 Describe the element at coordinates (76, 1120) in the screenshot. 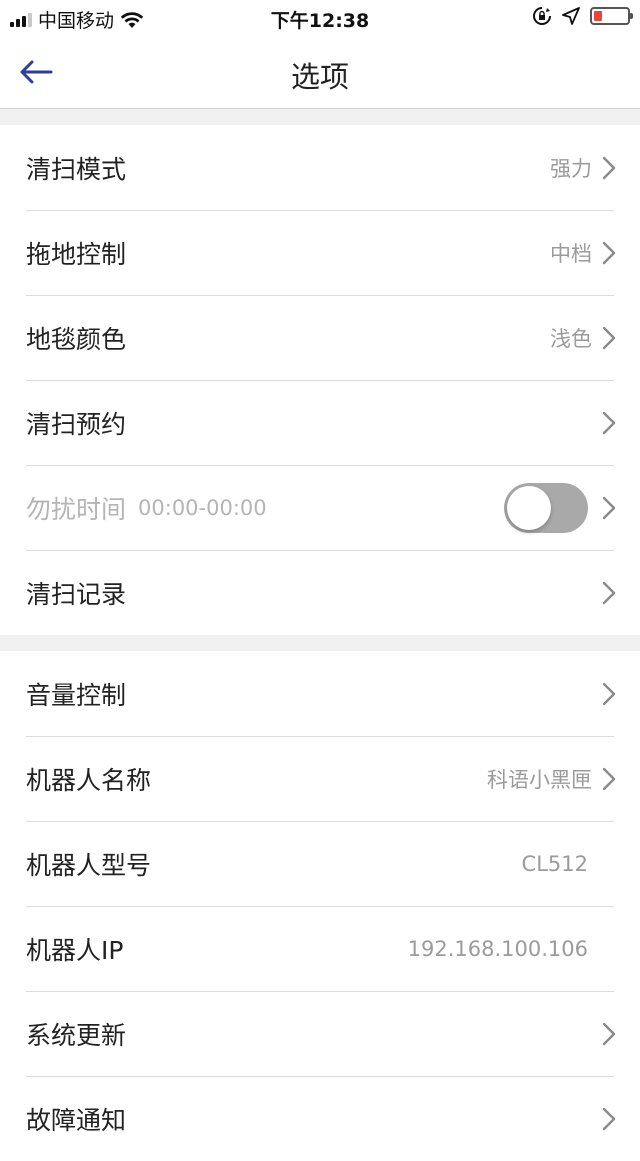

I see `row-label: 故障通知` at that location.